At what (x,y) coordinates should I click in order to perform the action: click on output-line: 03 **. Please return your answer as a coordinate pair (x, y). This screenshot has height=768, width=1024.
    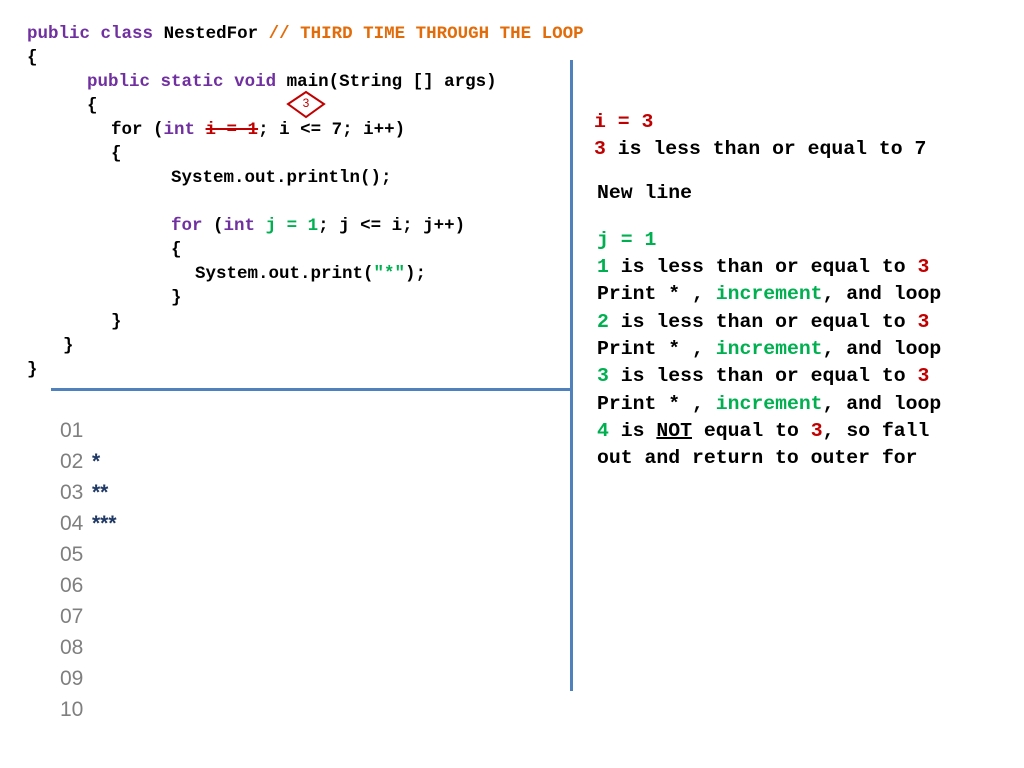
    Looking at the image, I should click on (84, 492).